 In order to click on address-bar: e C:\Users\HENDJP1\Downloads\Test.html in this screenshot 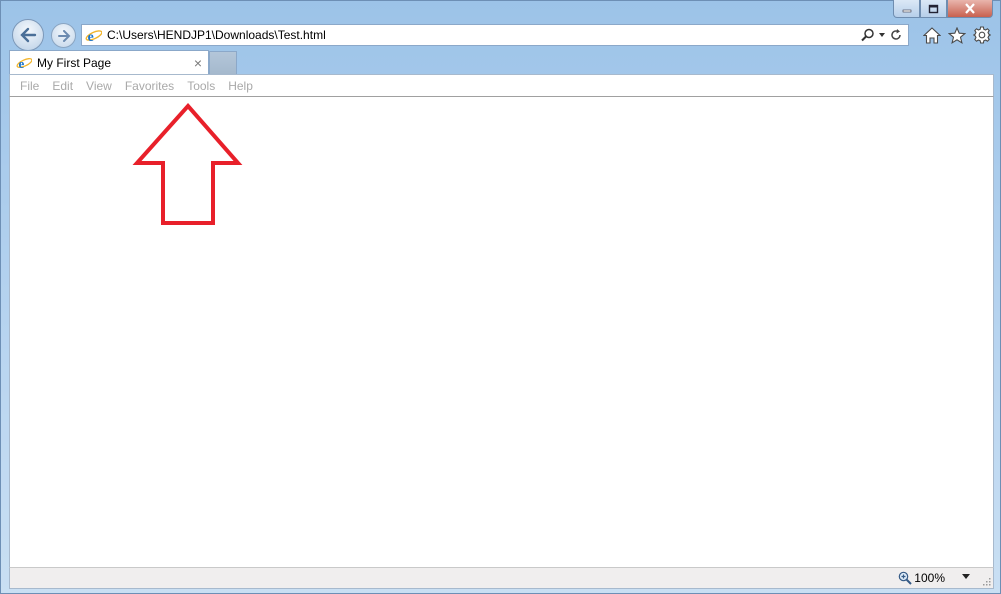, I will do `click(495, 35)`.